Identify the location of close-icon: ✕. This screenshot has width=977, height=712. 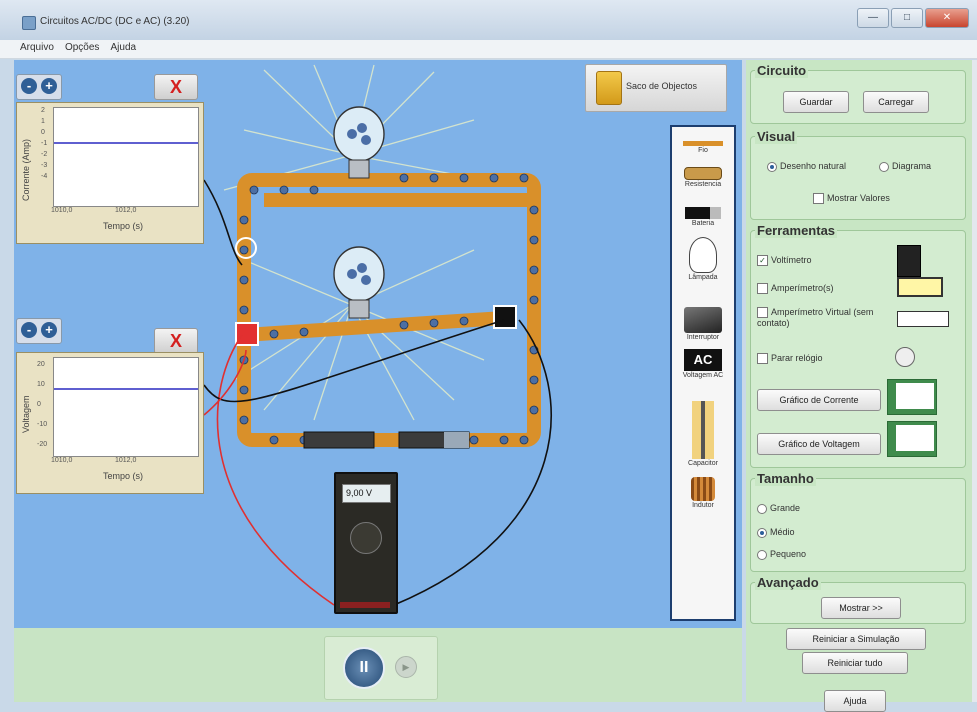
(947, 17).